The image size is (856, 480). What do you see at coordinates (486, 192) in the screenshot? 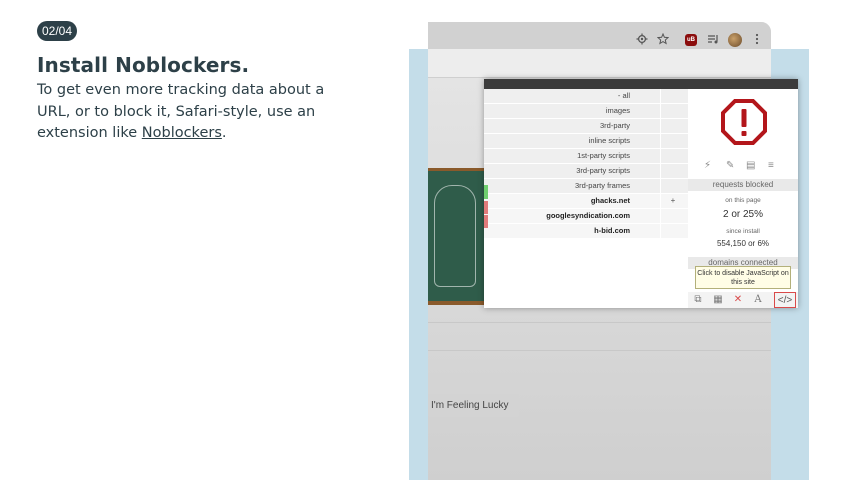
I see `allowed-domain-indicator` at bounding box center [486, 192].